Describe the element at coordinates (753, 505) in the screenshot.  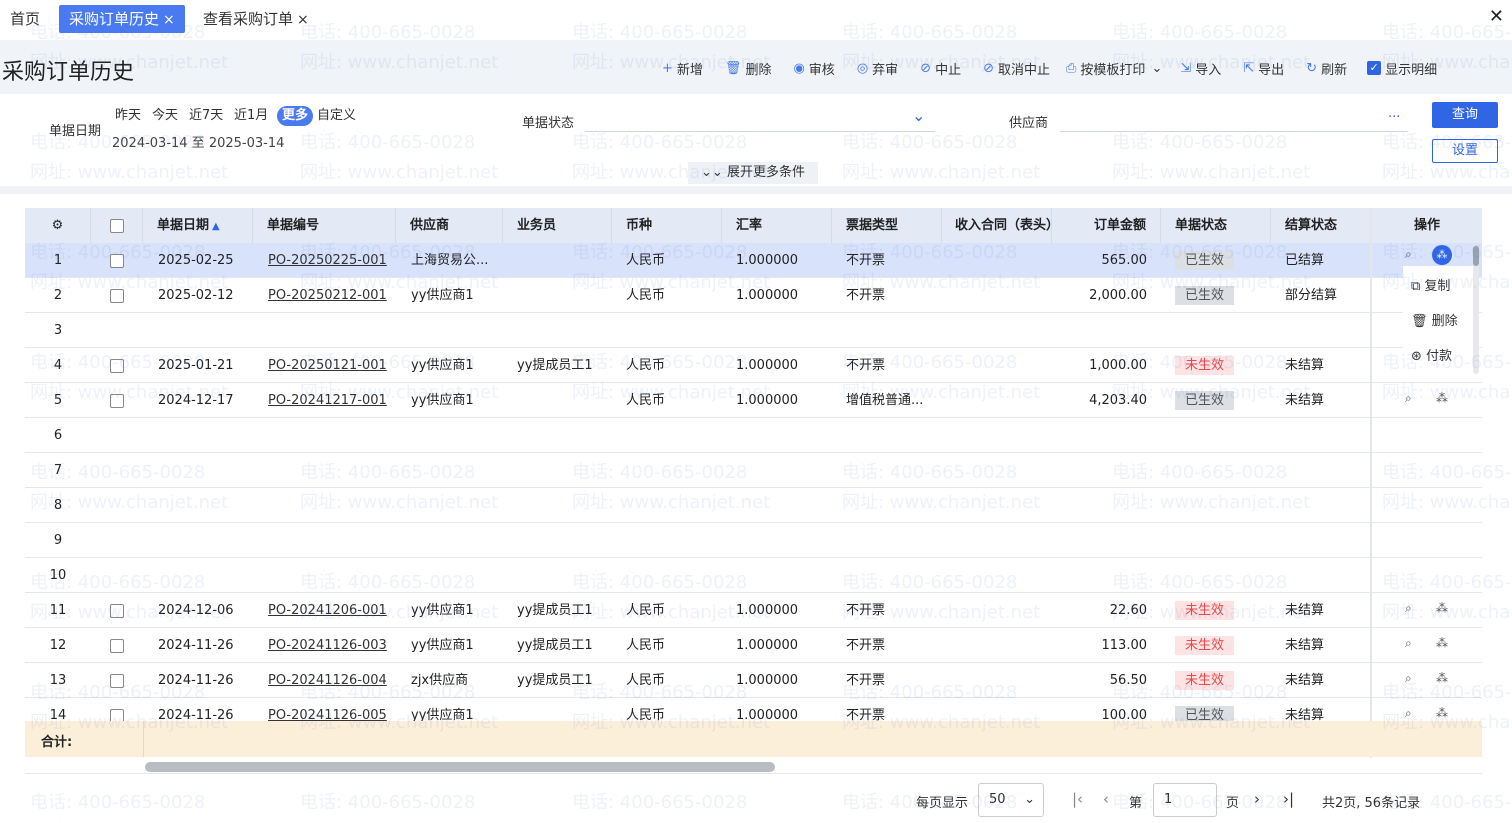
I see `table-row: 8` at that location.